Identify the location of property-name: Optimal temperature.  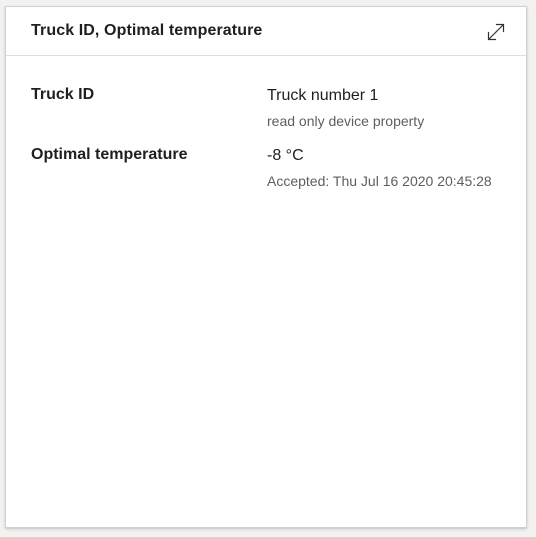
(109, 154).